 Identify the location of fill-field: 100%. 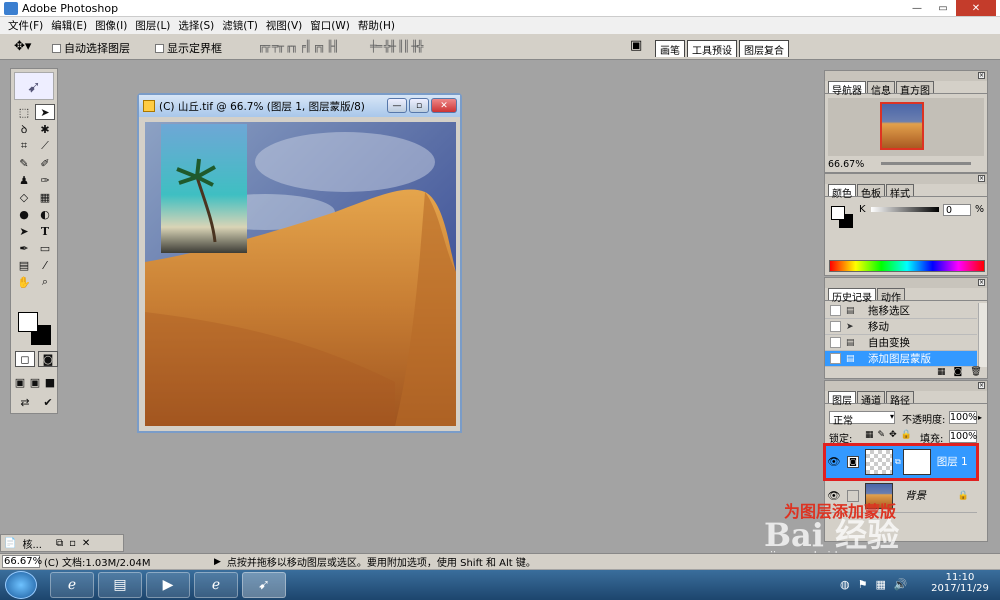
(963, 436).